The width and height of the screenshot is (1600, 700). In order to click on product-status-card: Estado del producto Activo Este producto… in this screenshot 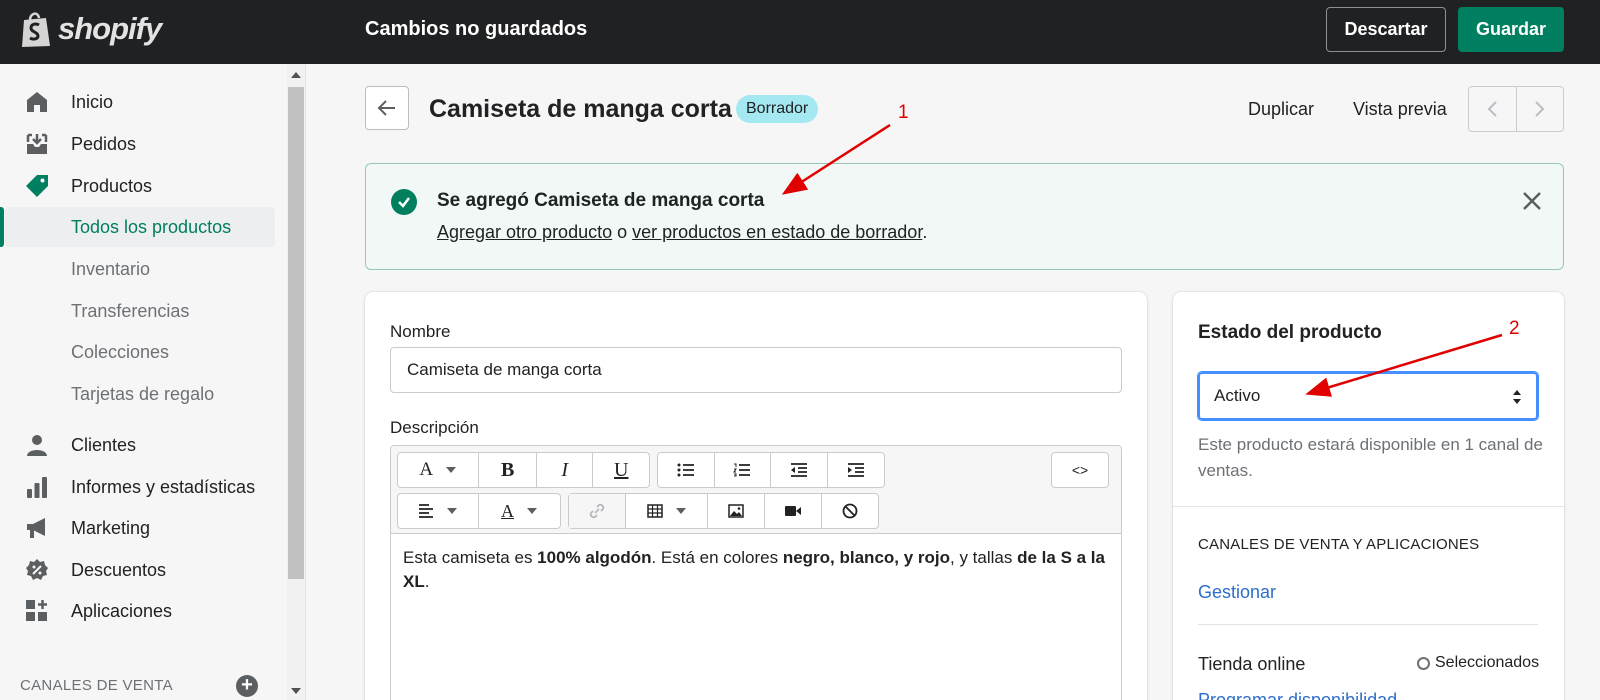, I will do `click(1368, 496)`.